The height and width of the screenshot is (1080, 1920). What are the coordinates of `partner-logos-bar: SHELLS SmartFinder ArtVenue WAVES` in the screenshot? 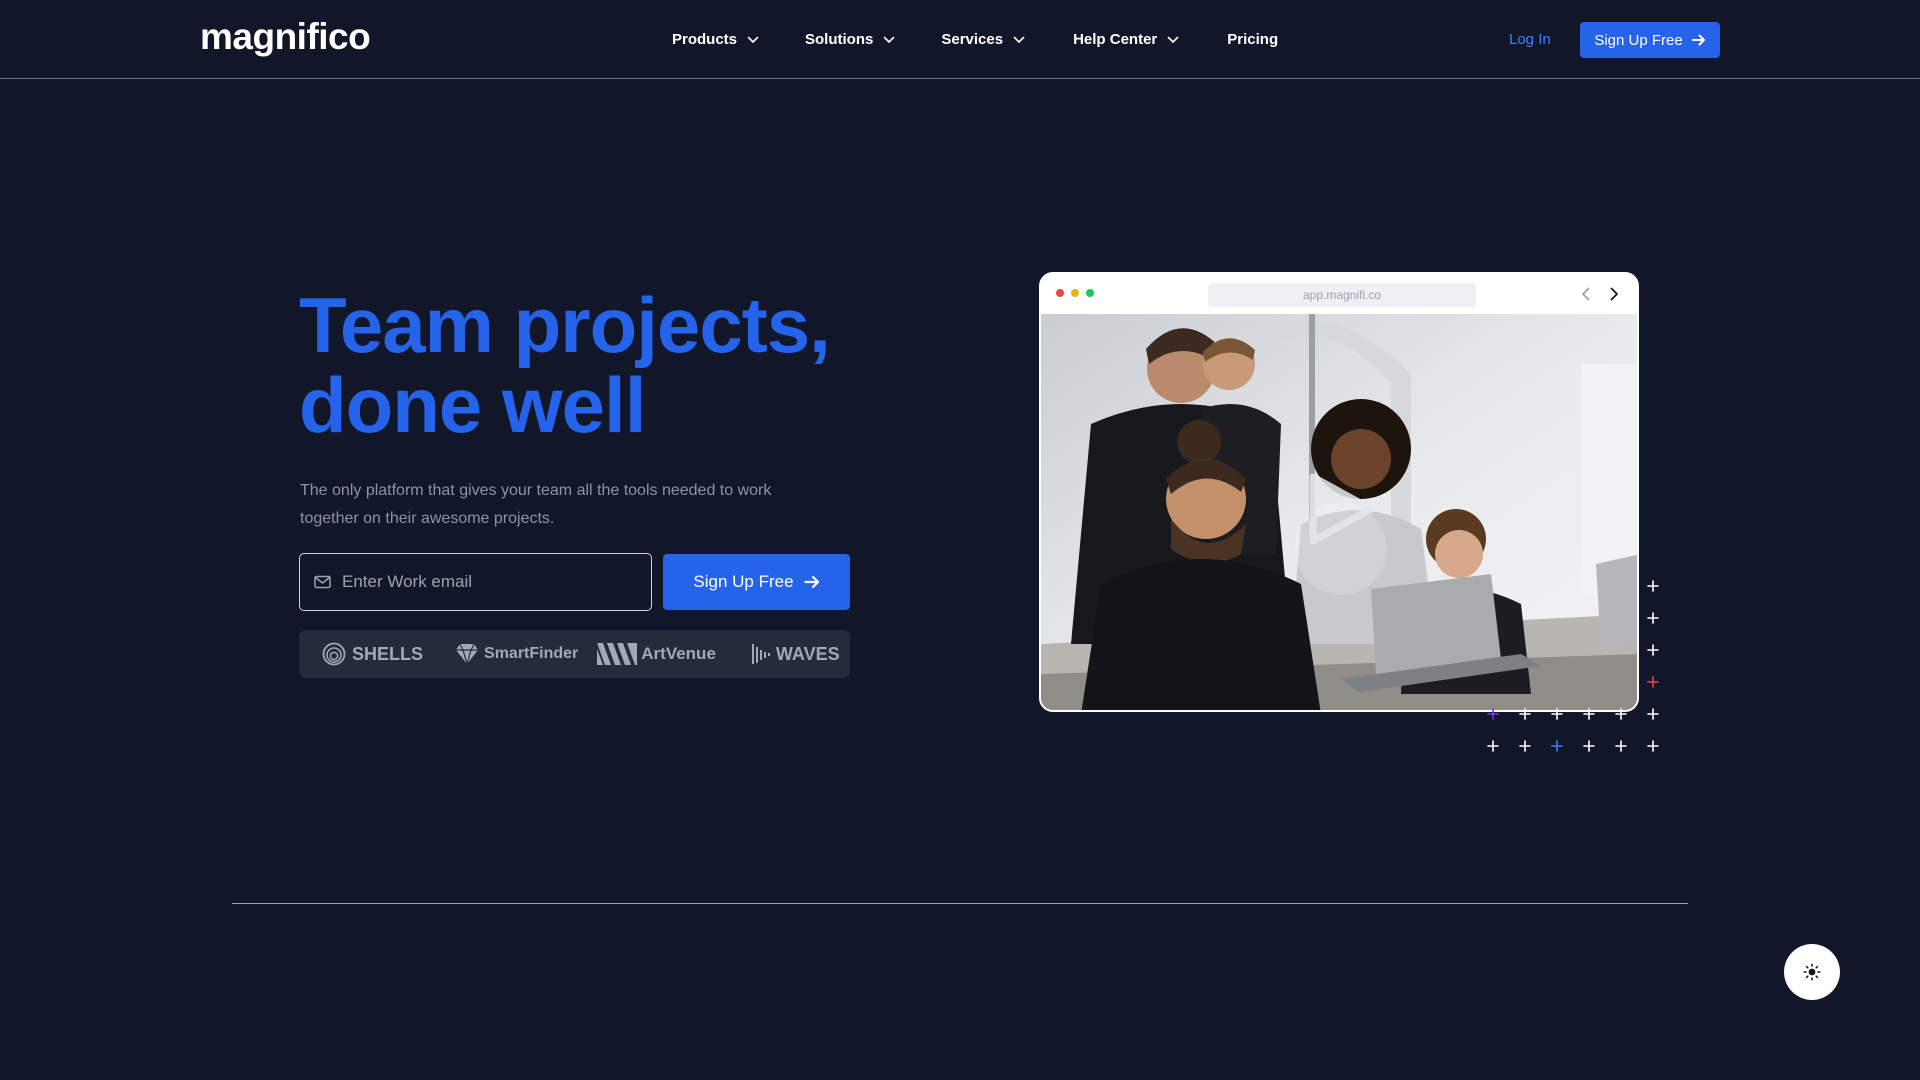 It's located at (574, 654).